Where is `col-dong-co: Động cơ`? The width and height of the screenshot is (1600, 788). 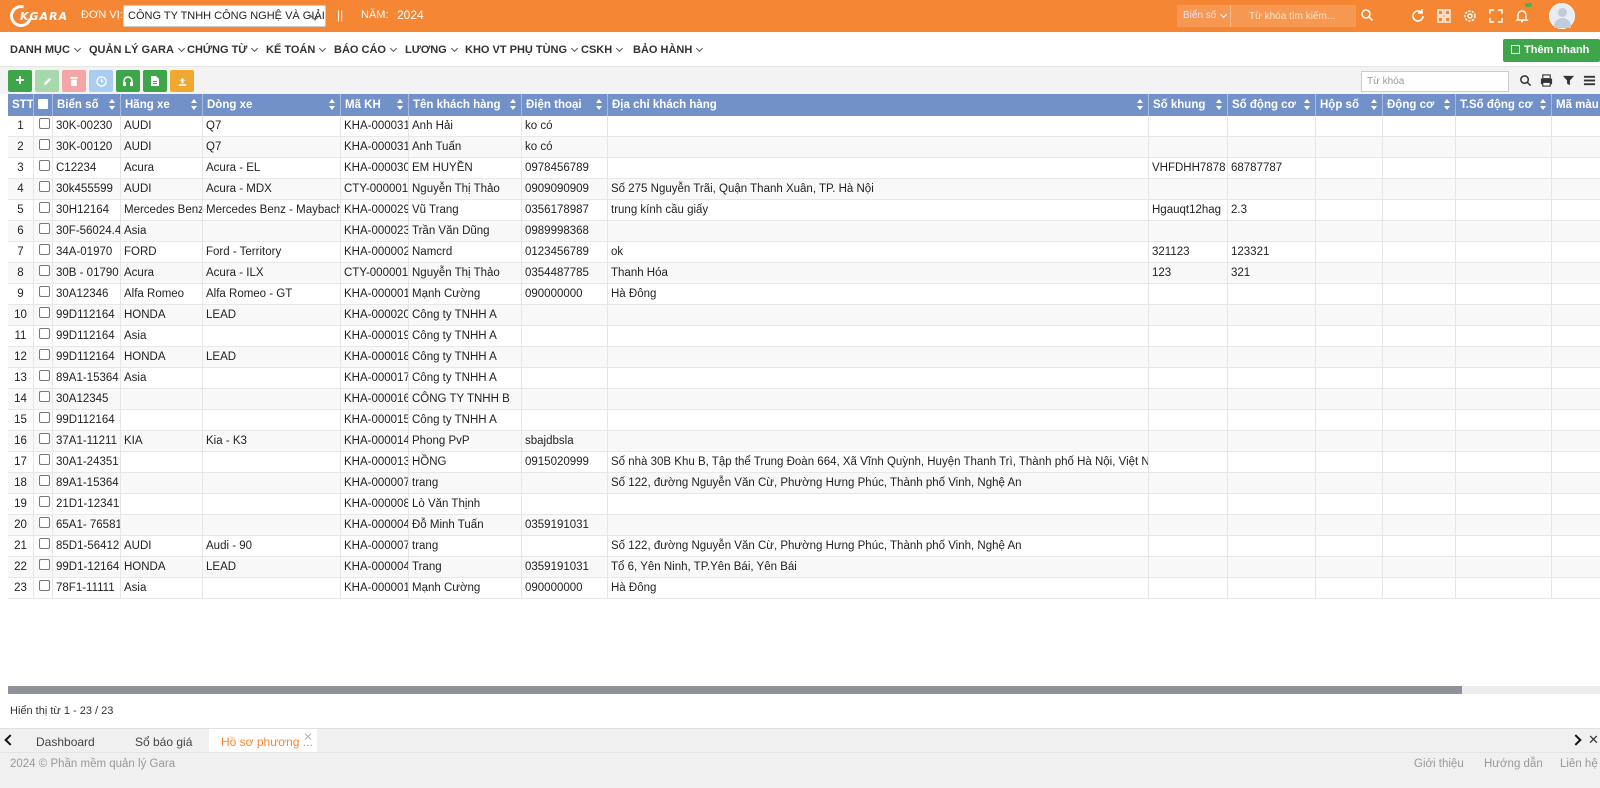 col-dong-co: Động cơ is located at coordinates (1419, 105).